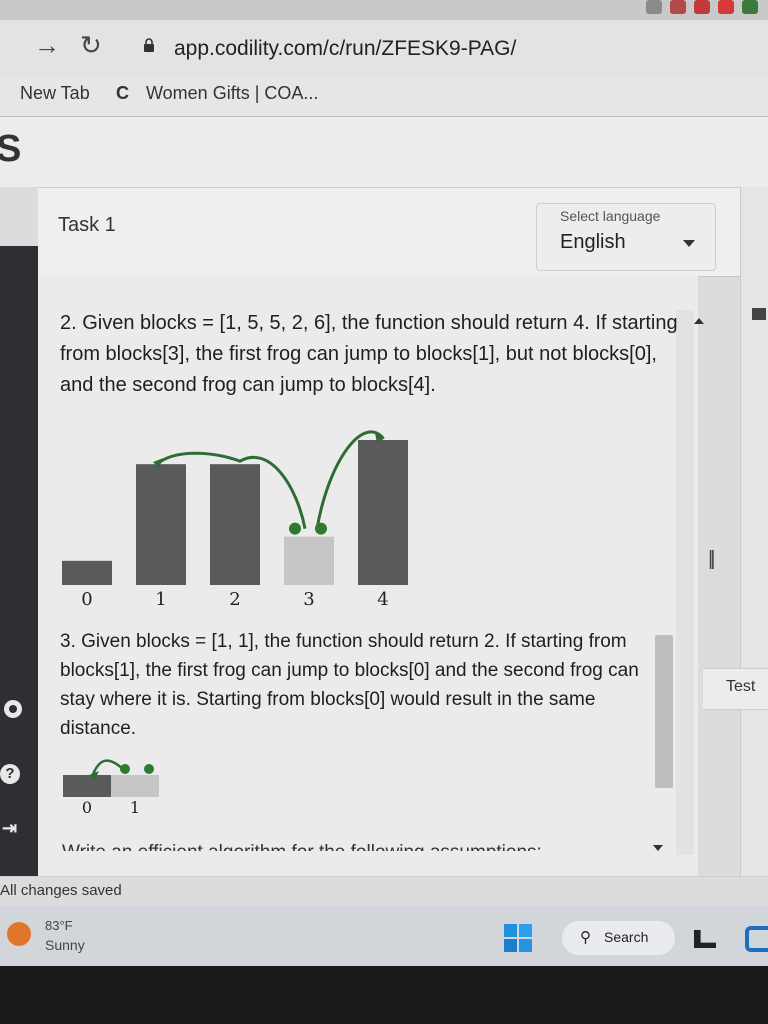 This screenshot has width=768, height=1024. Describe the element at coordinates (59, 925) in the screenshot. I see `weather-temp: 83°F` at that location.